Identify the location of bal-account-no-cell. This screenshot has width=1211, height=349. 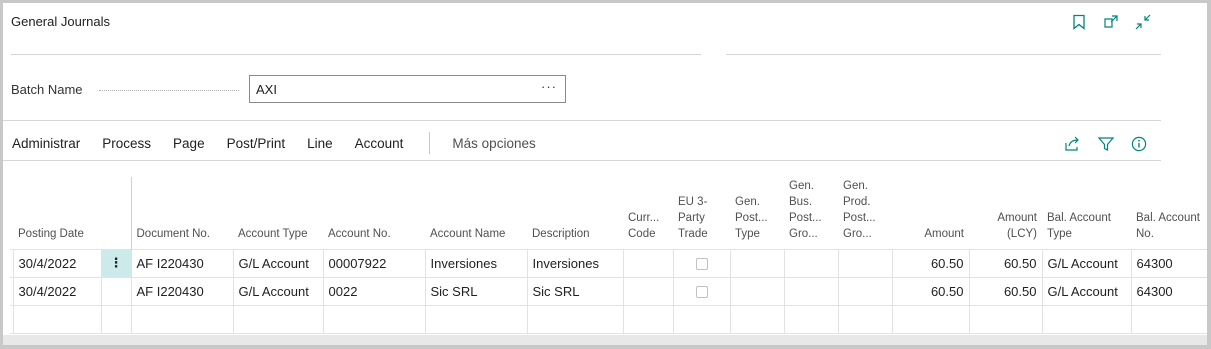
(1168, 319).